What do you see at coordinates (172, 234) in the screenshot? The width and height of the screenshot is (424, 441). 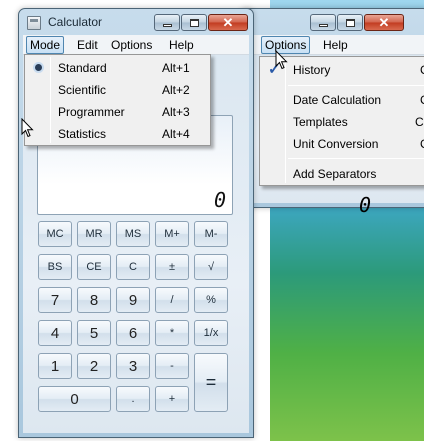 I see `key-m-plus: M+` at bounding box center [172, 234].